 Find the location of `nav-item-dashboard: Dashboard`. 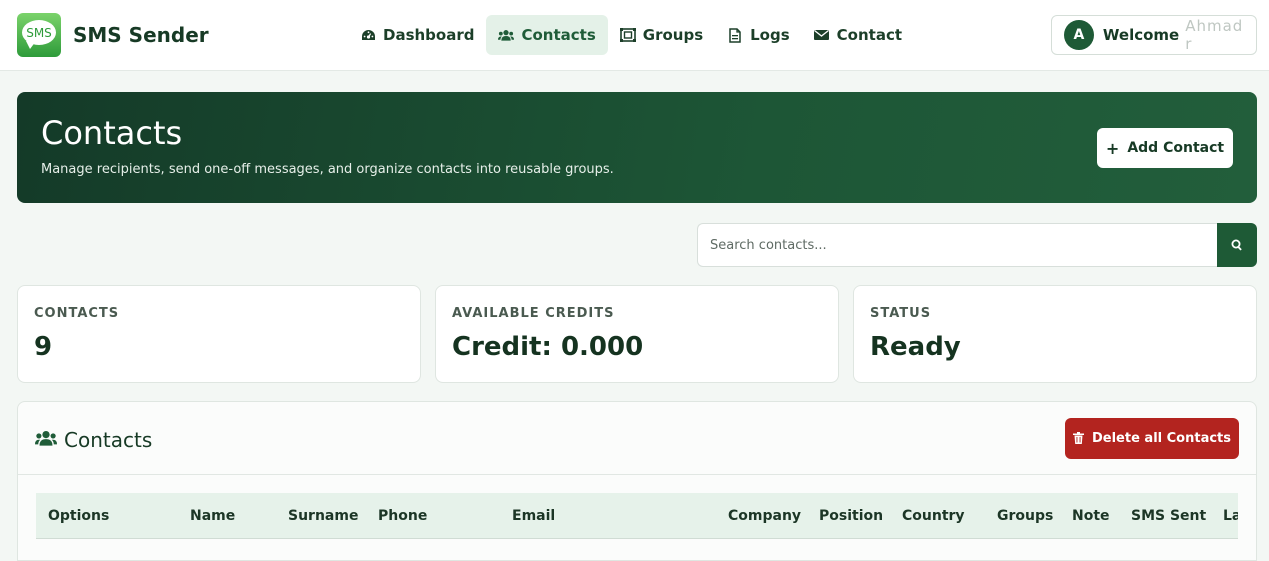

nav-item-dashboard: Dashboard is located at coordinates (417, 35).